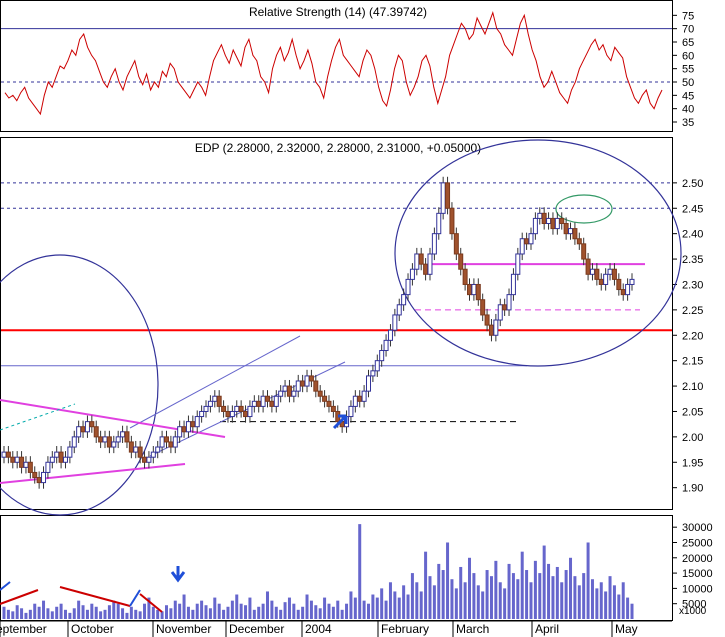 The height and width of the screenshot is (637, 725). I want to click on volume-tick-label: 15000, so click(697, 574).